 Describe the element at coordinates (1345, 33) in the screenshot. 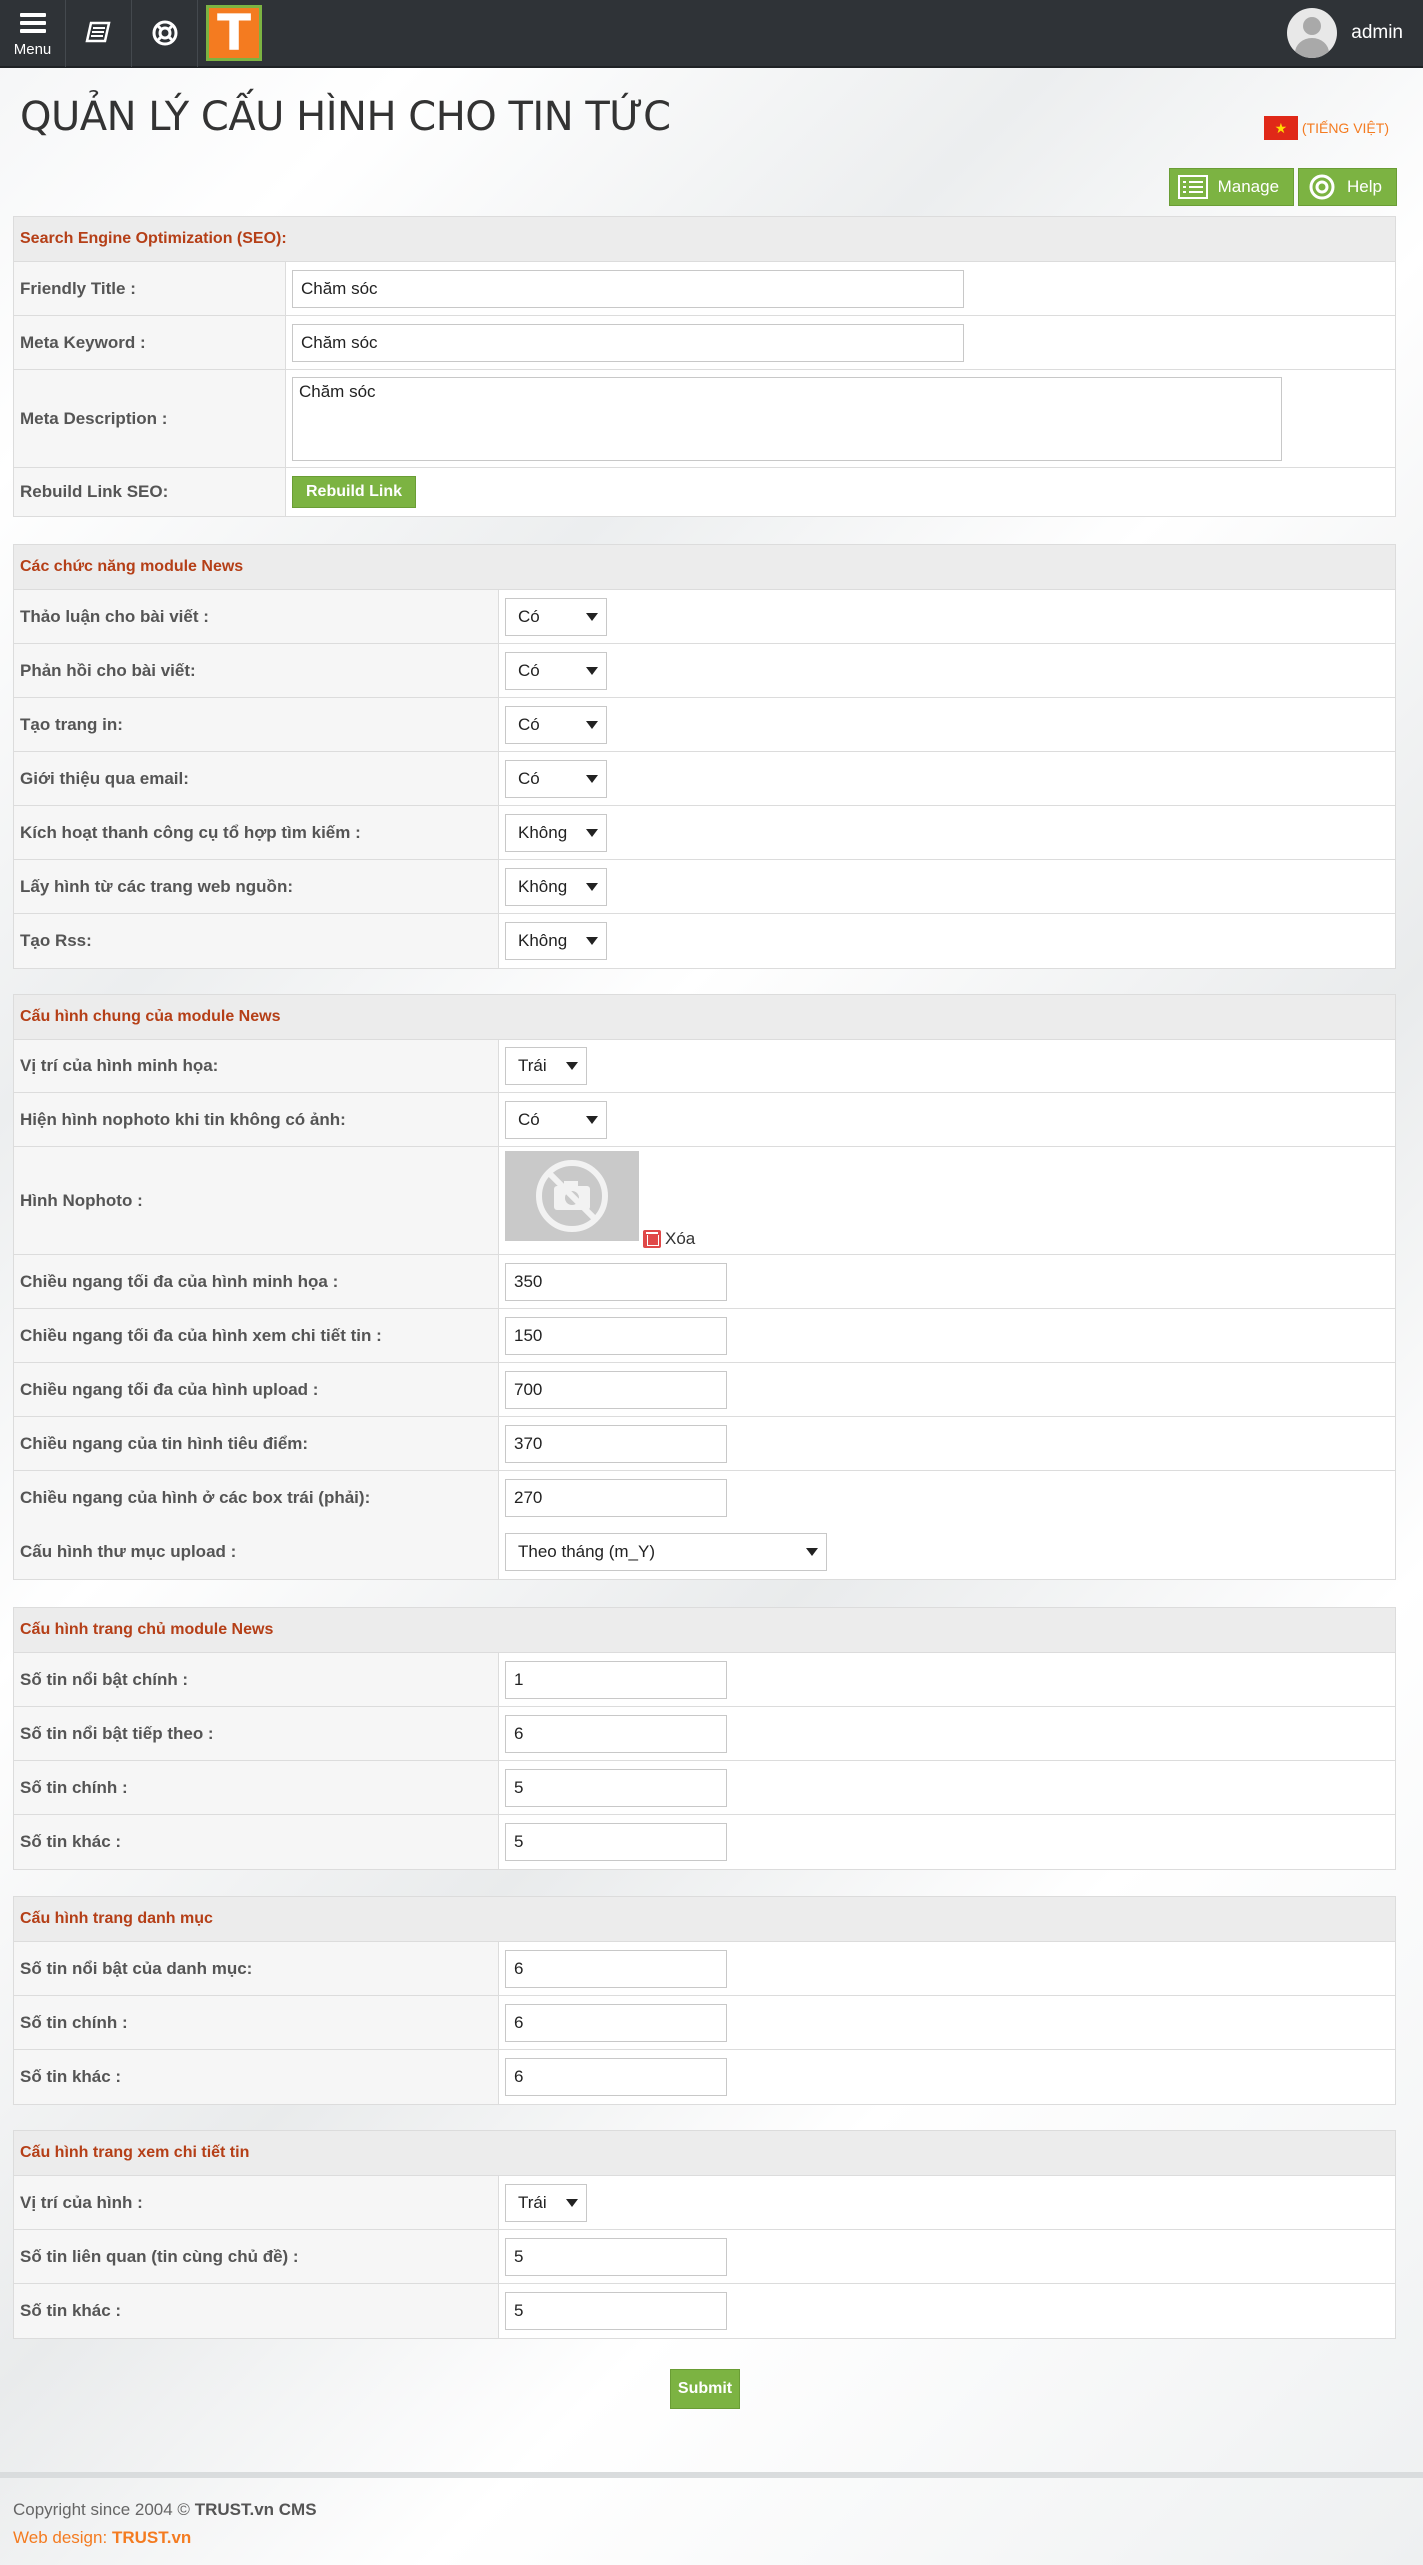

I see `user-menu: admin` at that location.